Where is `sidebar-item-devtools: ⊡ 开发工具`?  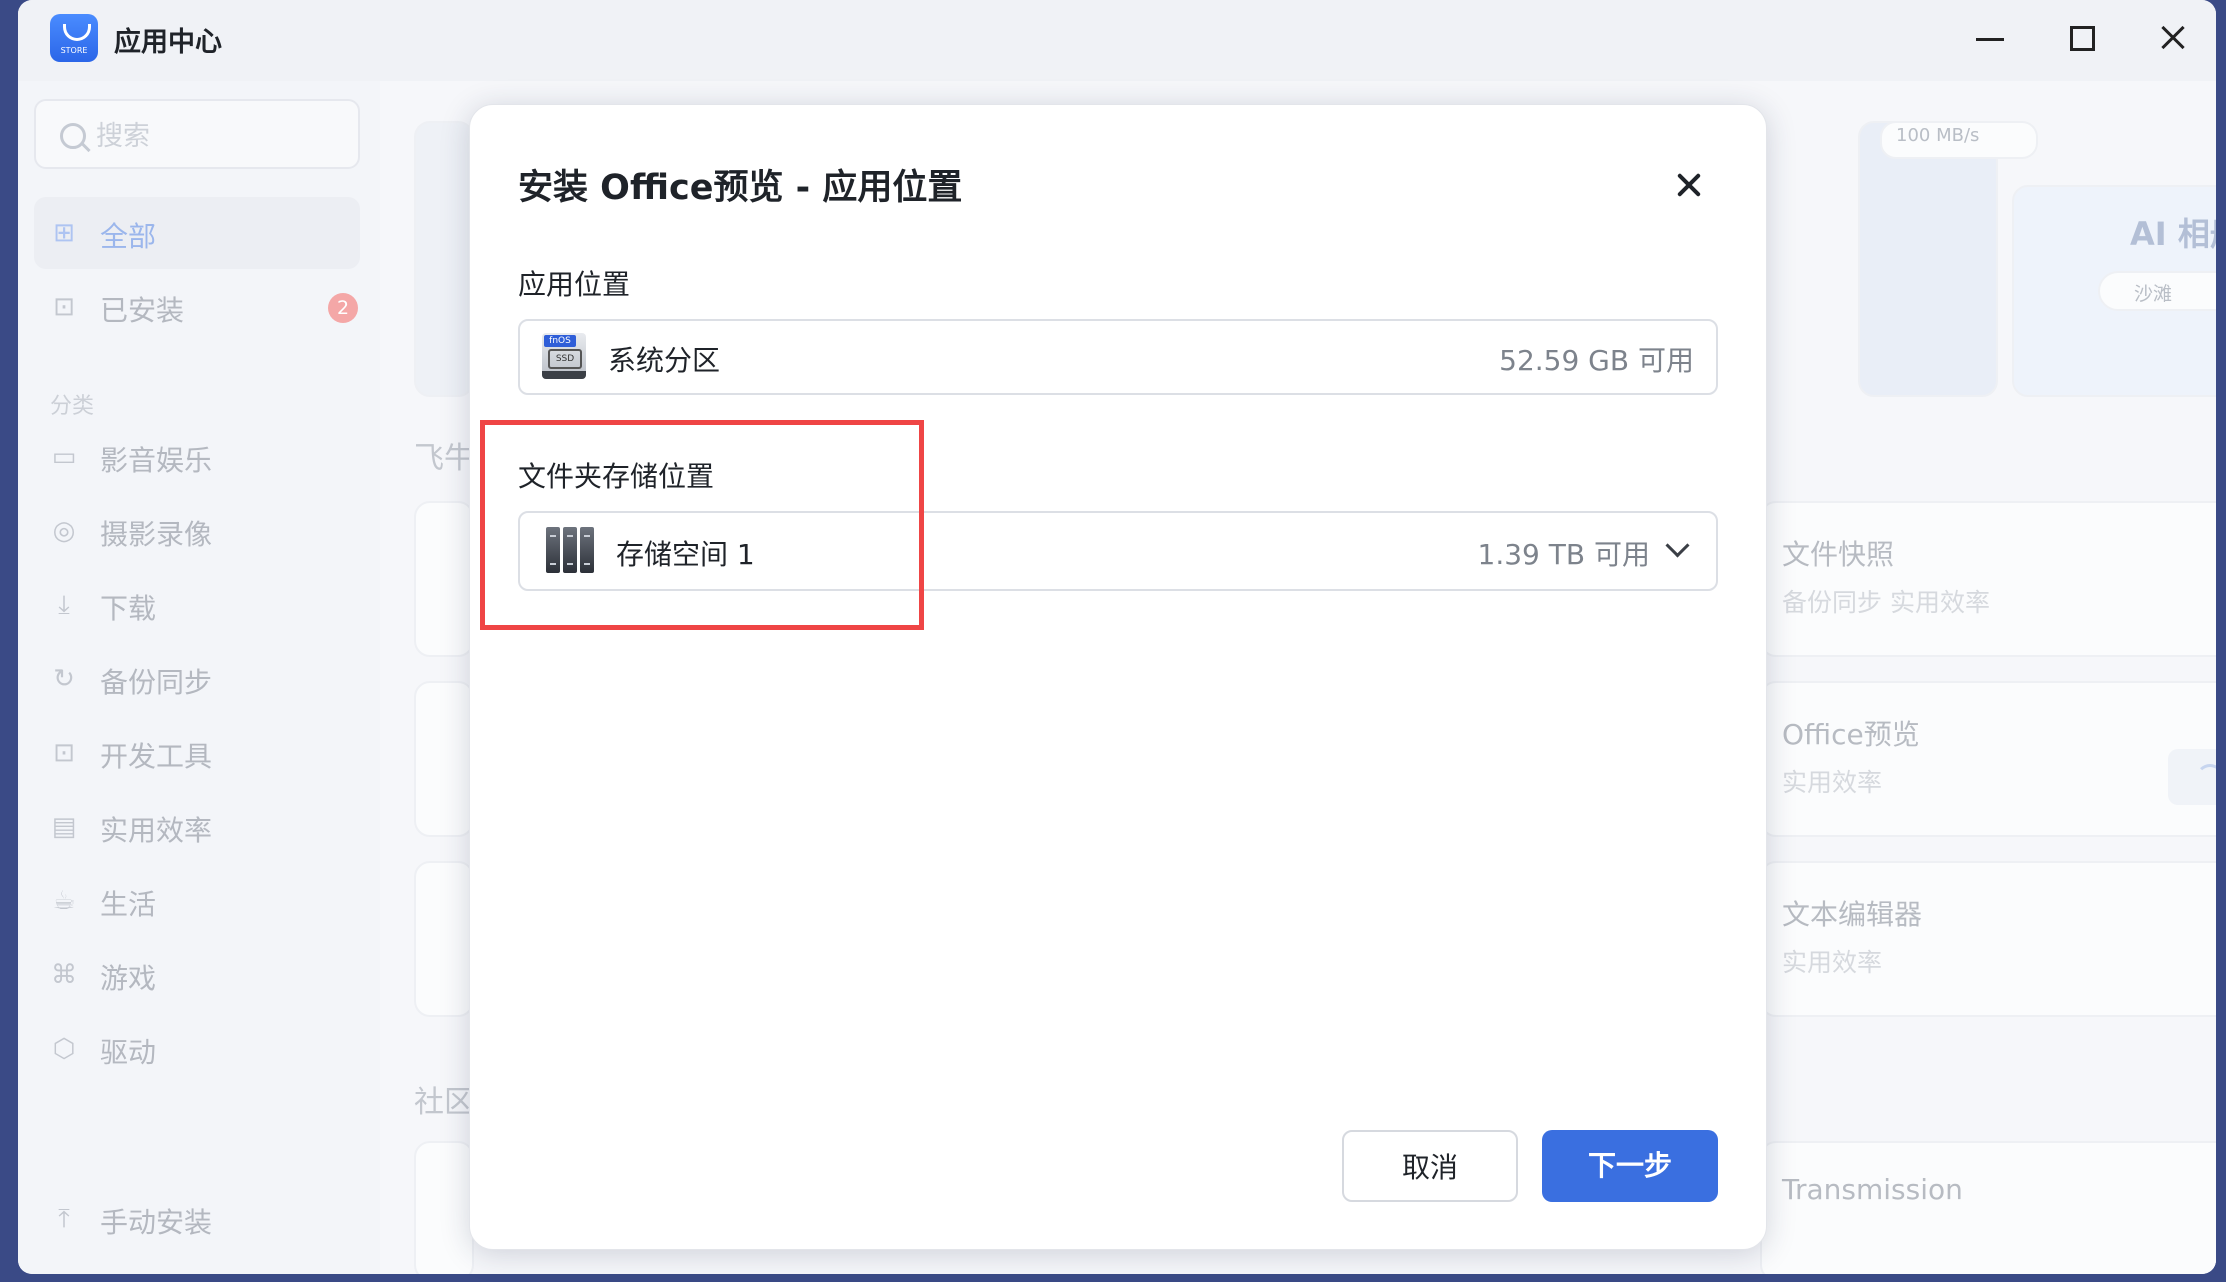
sidebar-item-devtools: ⊡ 开发工具 is located at coordinates (197, 753).